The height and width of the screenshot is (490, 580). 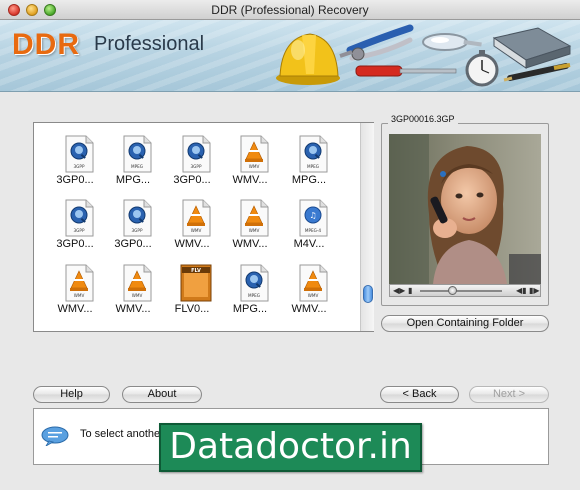 I want to click on m4v-file-icon: ♫ MPEG-4, so click(x=313, y=218).